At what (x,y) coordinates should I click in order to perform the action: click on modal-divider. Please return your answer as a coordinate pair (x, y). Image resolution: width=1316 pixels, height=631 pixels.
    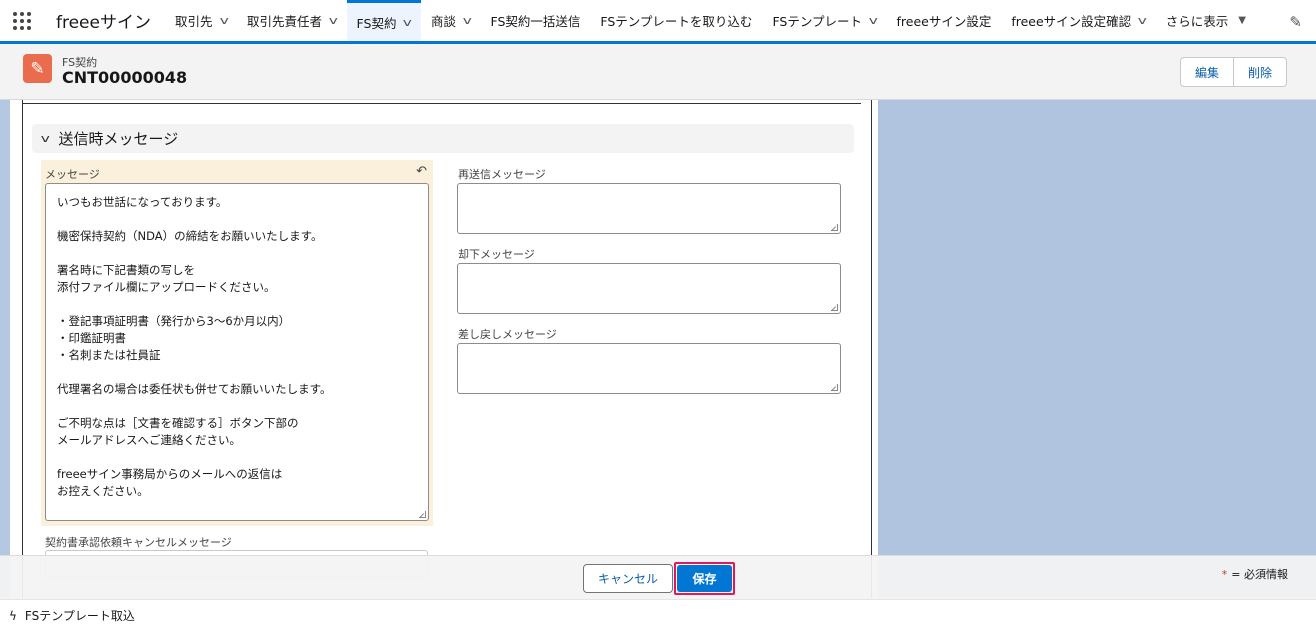
    Looking at the image, I should click on (441, 103).